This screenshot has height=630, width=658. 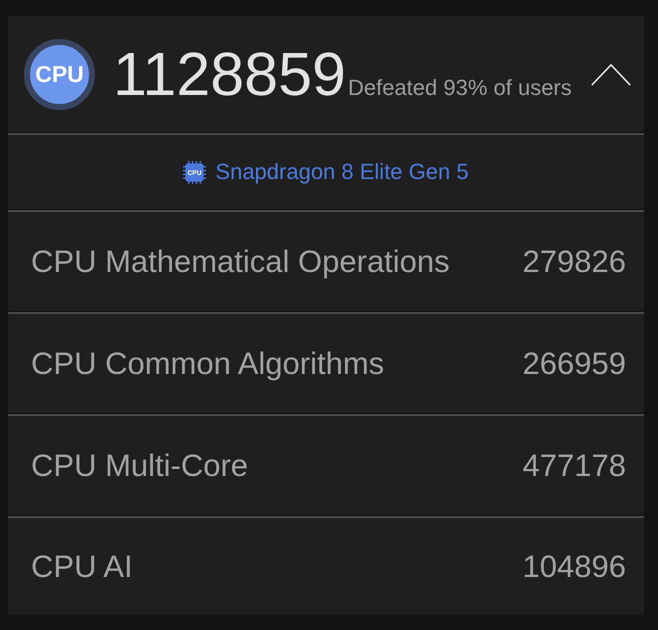 I want to click on subscore-label: CPU Multi-Core, so click(x=139, y=466).